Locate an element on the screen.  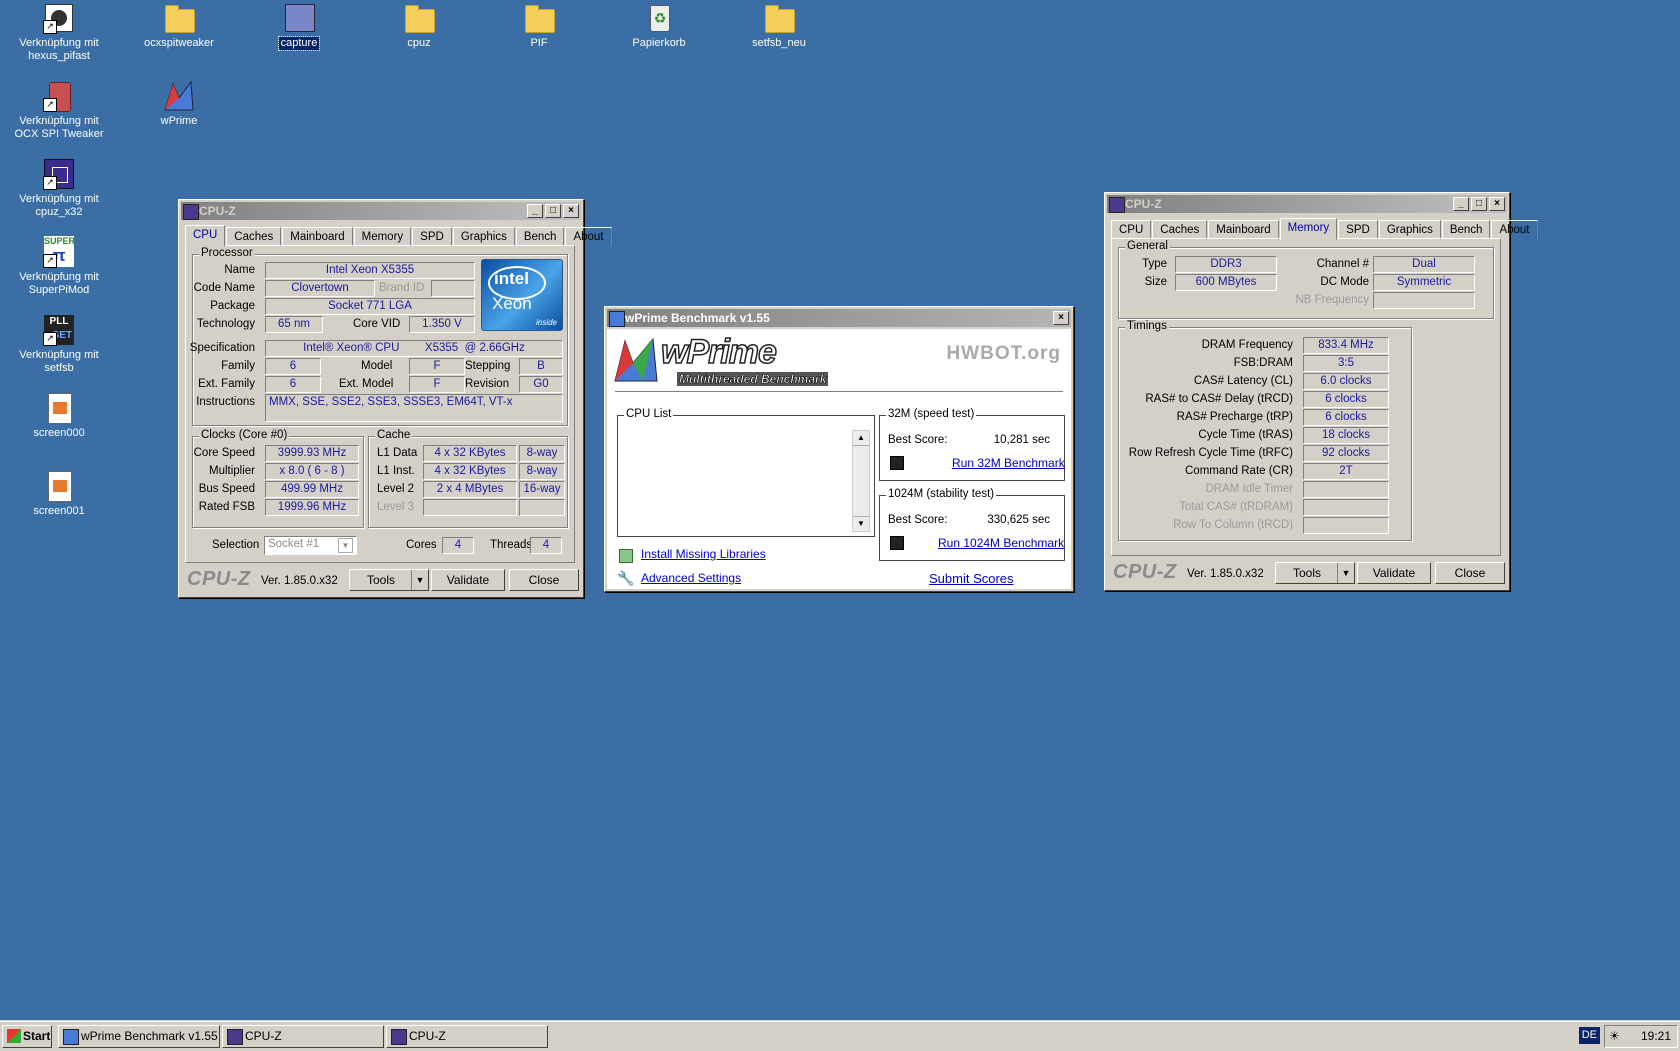
desktop-icon-setfsb-neu: setfsb_neu is located at coordinates (779, 26).